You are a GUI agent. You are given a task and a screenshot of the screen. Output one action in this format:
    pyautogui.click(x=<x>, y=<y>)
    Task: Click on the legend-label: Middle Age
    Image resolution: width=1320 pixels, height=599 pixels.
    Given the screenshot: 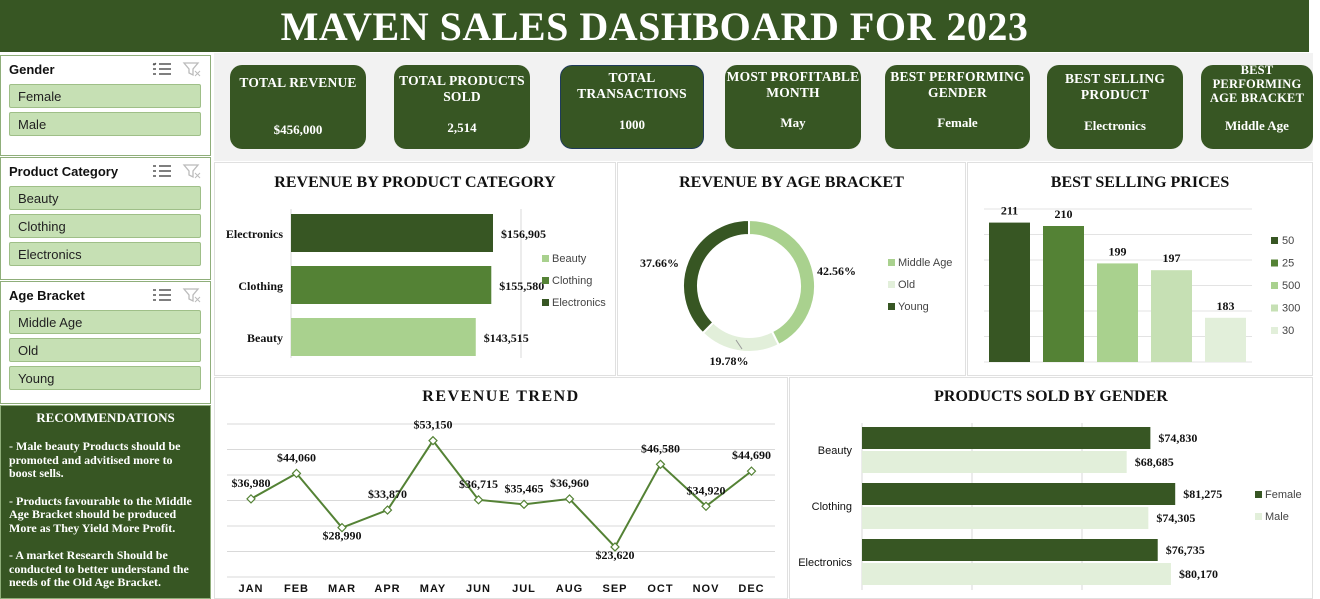 What is the action you would take?
    pyautogui.click(x=925, y=263)
    